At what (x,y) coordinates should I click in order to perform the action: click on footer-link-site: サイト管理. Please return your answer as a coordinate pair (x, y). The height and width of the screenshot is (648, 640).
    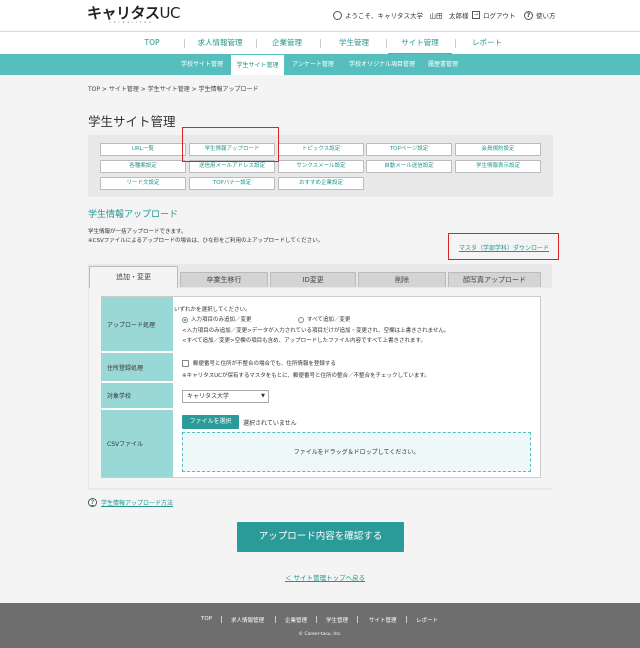
    Looking at the image, I should click on (383, 620).